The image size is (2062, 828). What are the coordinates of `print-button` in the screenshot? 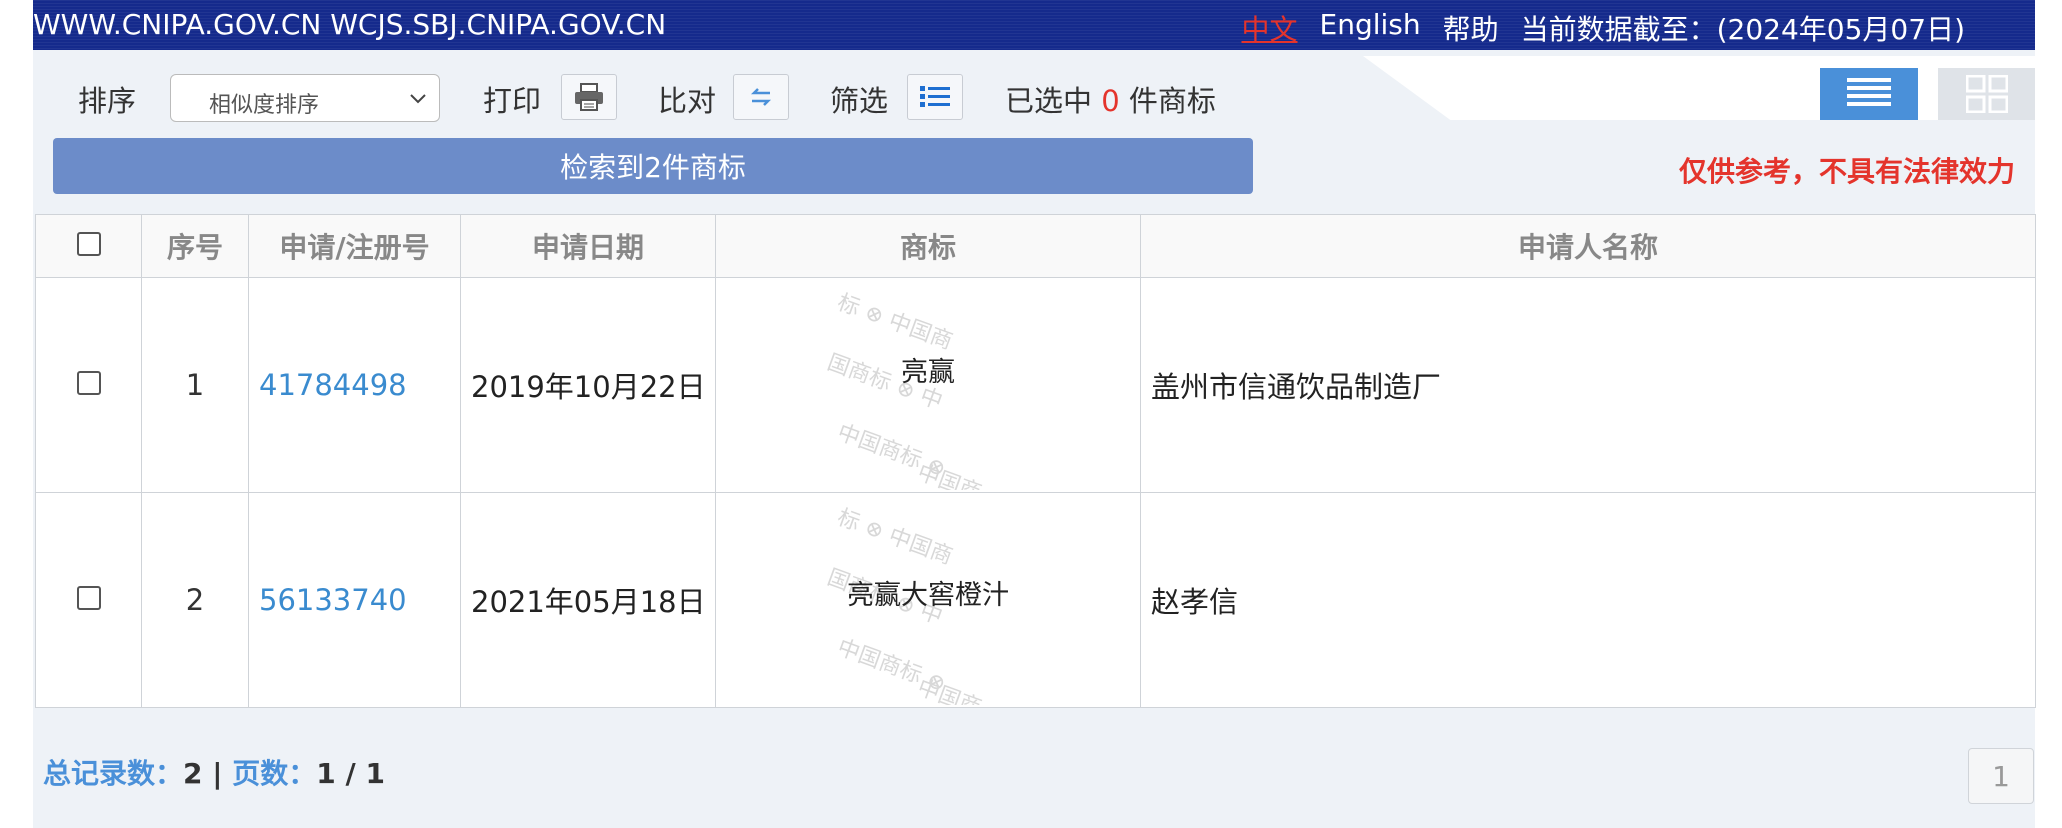 It's located at (589, 97).